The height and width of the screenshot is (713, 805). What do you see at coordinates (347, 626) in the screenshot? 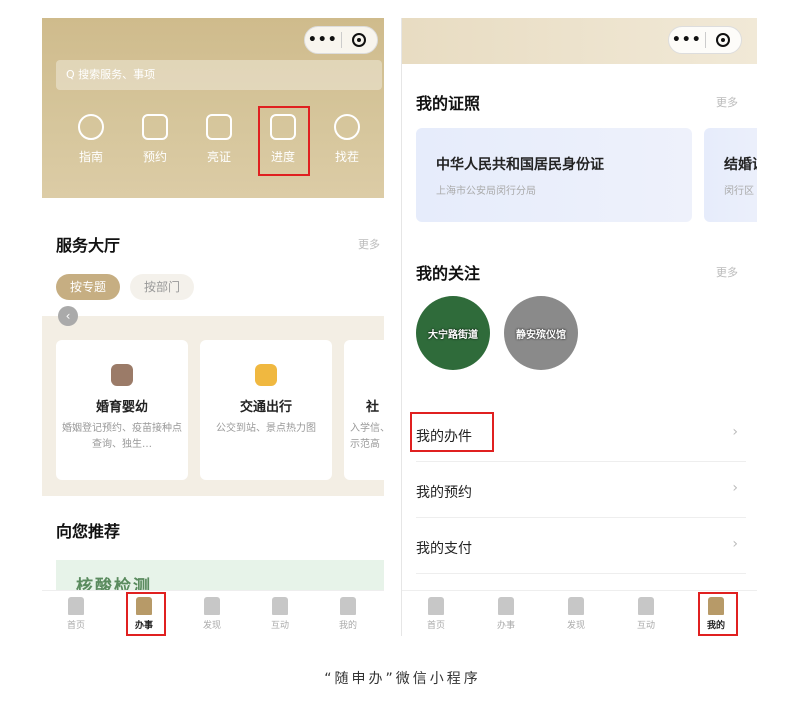
I see `tab-label: 我的` at bounding box center [347, 626].